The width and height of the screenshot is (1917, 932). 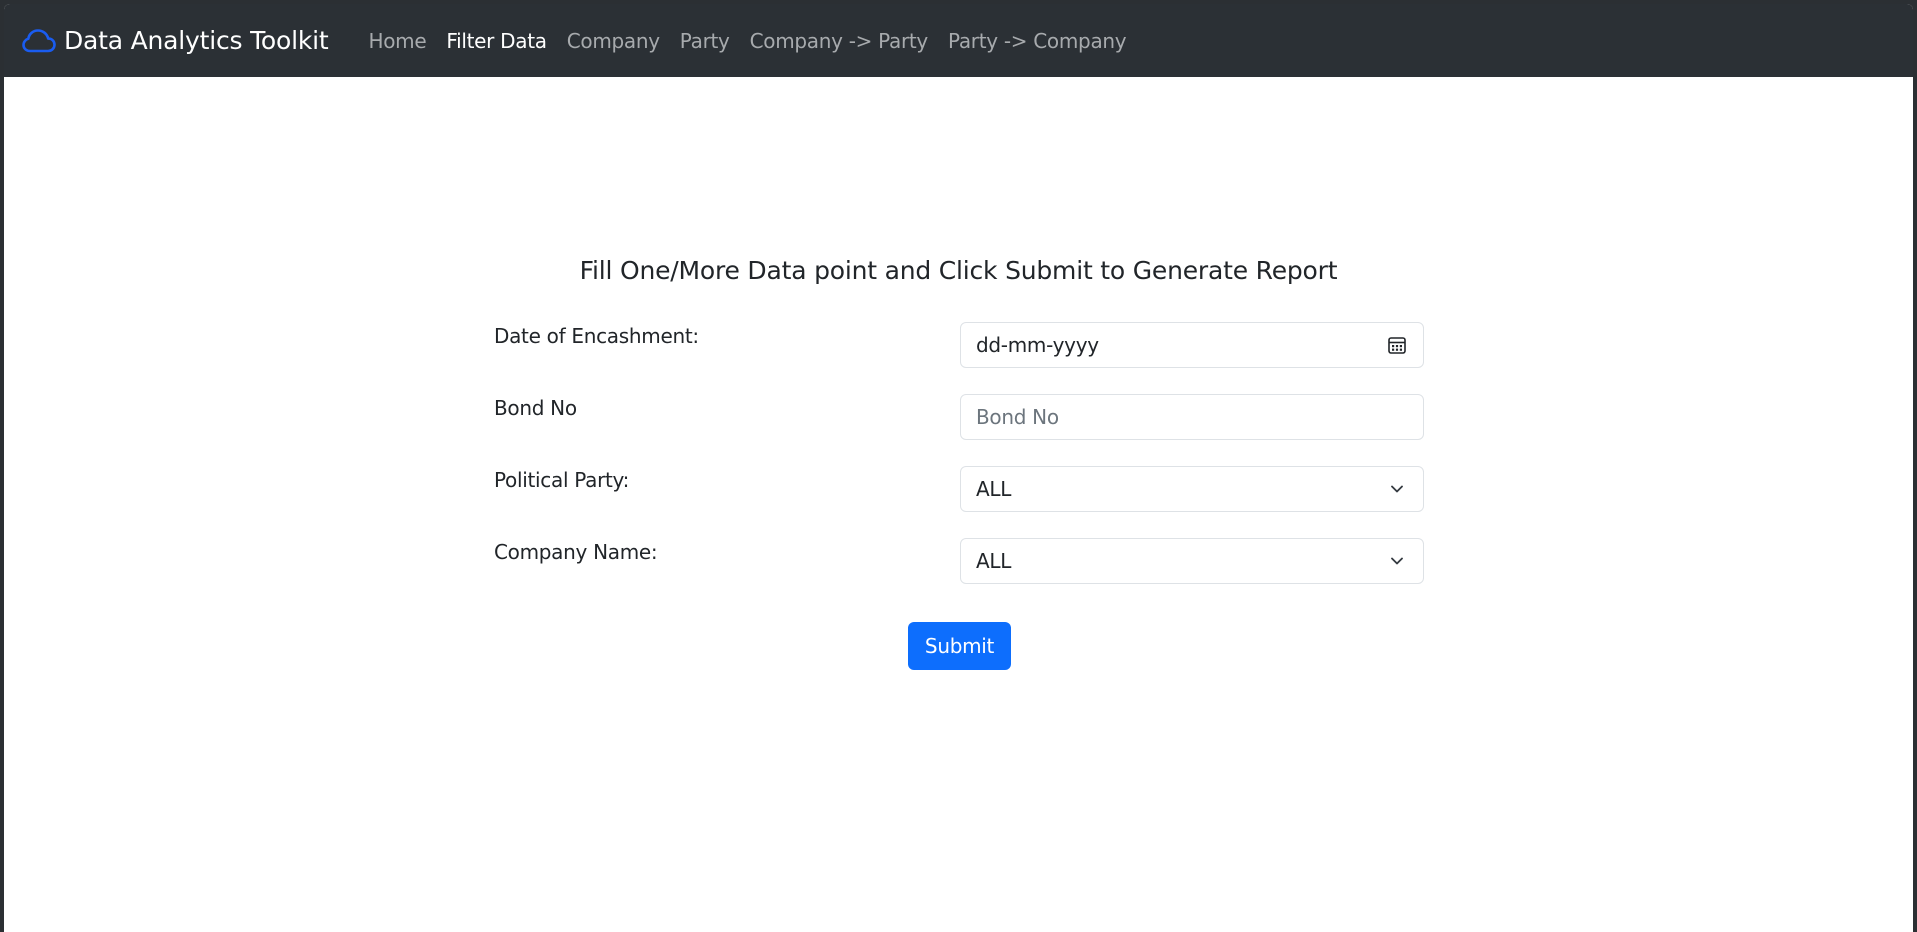 What do you see at coordinates (1192, 345) in the screenshot?
I see `date-input: dd-mm-yyyy` at bounding box center [1192, 345].